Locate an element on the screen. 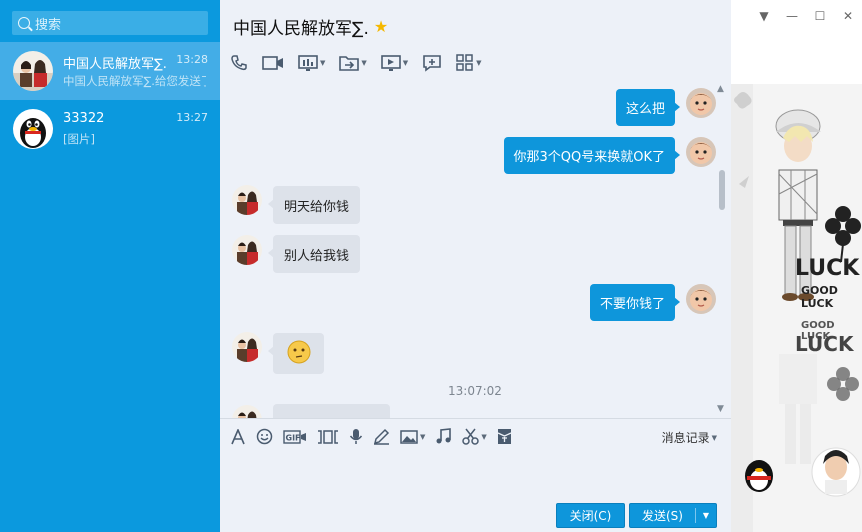  window-controls: ▼ — ☐ ✕ is located at coordinates (806, 16).